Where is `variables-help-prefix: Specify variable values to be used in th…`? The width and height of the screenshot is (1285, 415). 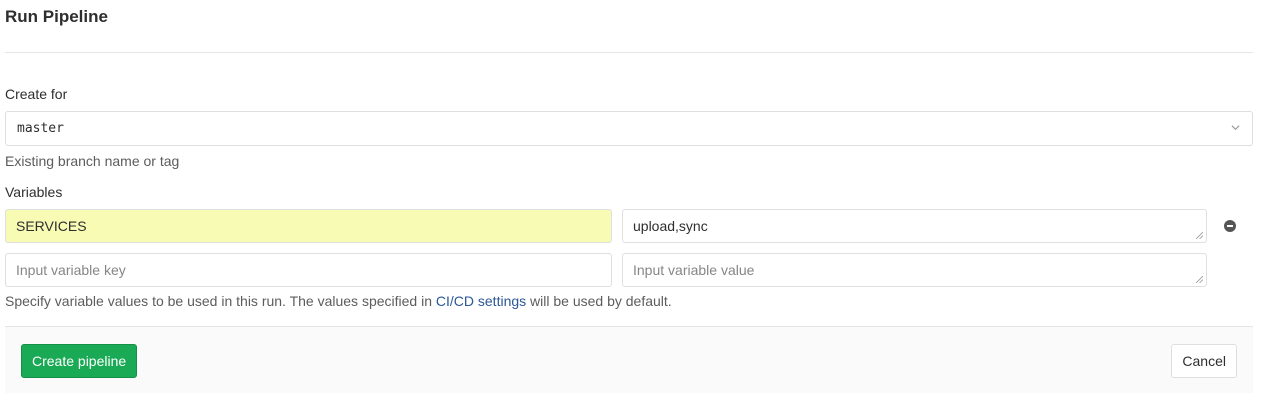
variables-help-prefix: Specify variable values to be used in th… is located at coordinates (220, 301).